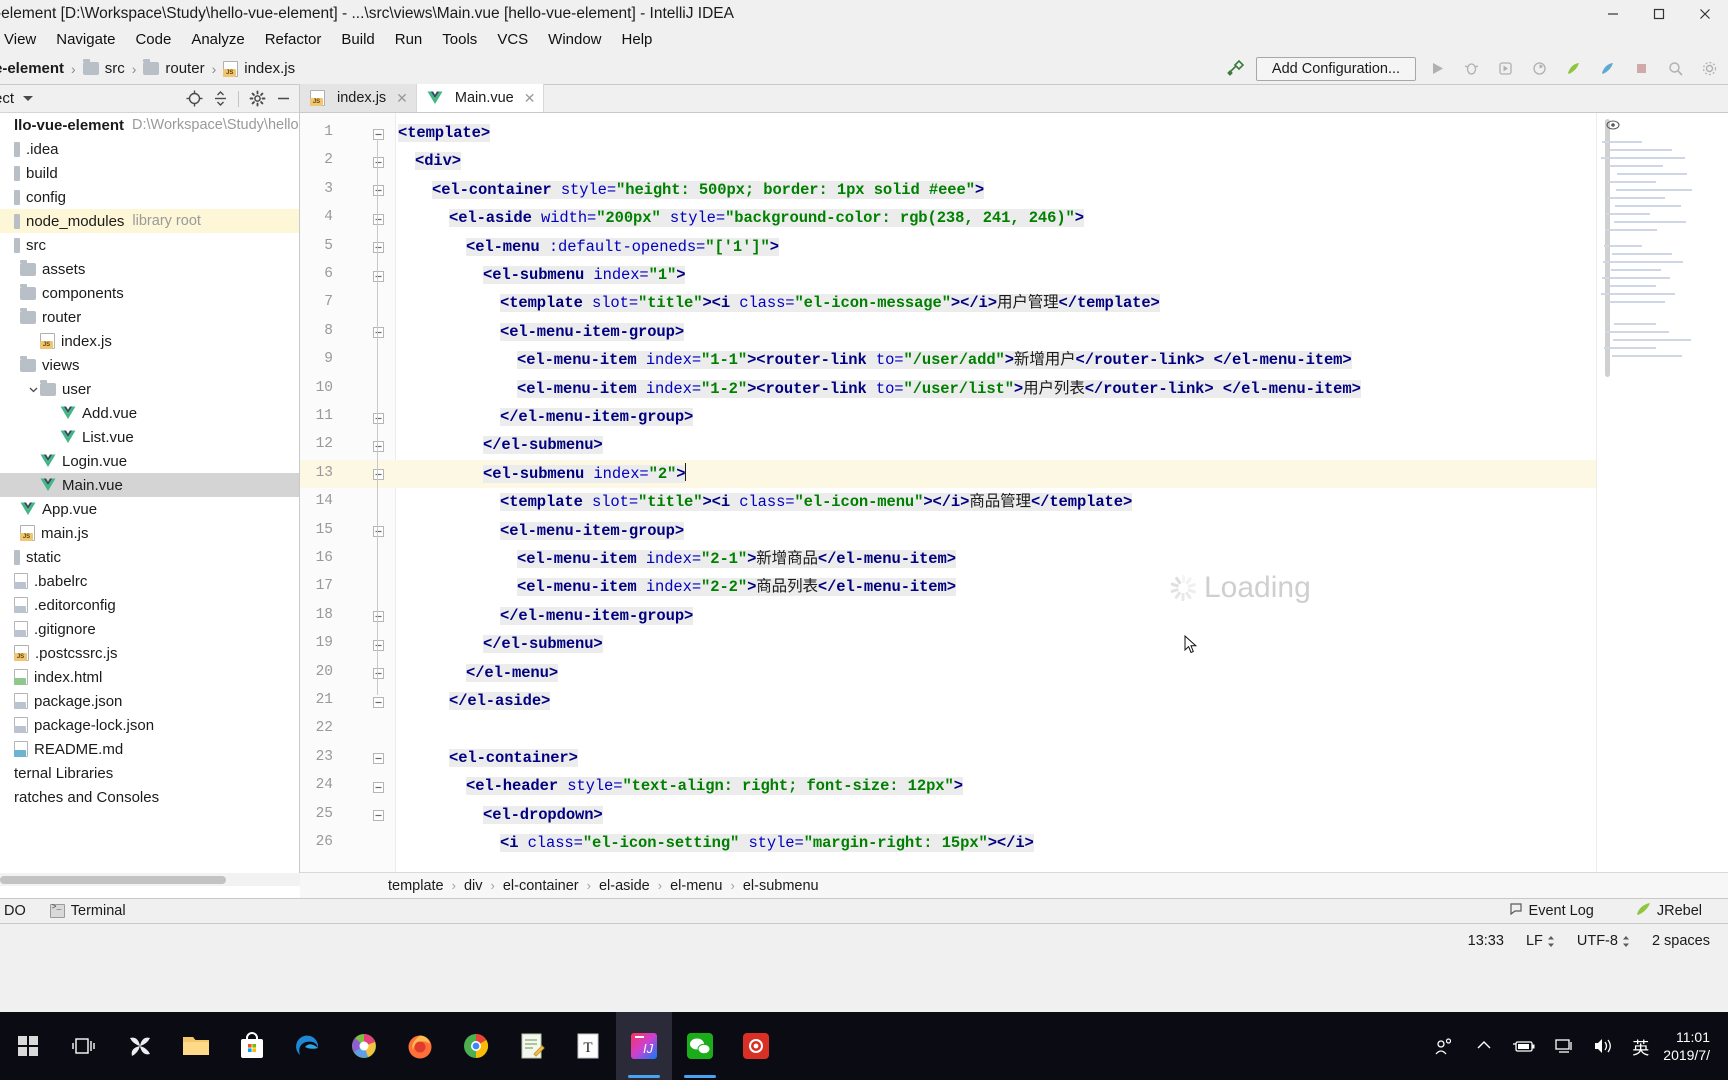  What do you see at coordinates (541, 886) in the screenshot?
I see `breadcrumb-item-el-container: el-container` at bounding box center [541, 886].